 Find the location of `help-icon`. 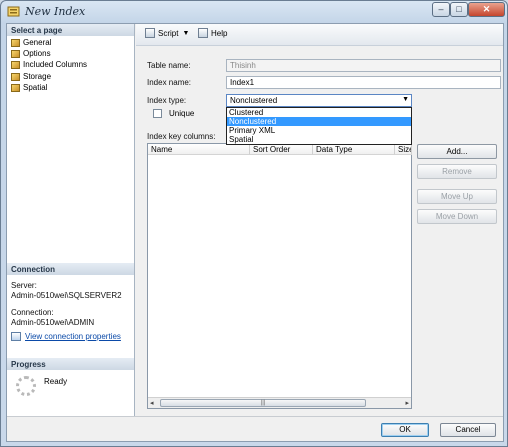

help-icon is located at coordinates (203, 33).